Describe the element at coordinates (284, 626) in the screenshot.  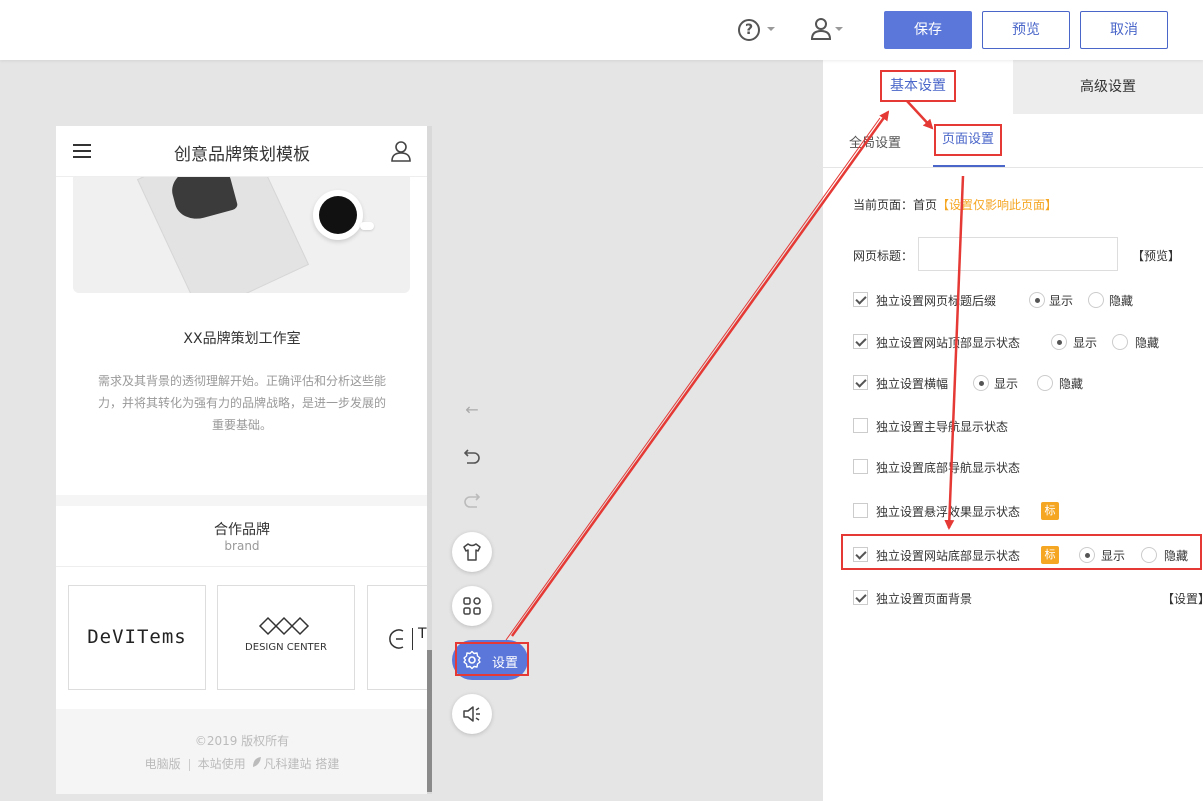
I see `chain-logo-icon` at that location.